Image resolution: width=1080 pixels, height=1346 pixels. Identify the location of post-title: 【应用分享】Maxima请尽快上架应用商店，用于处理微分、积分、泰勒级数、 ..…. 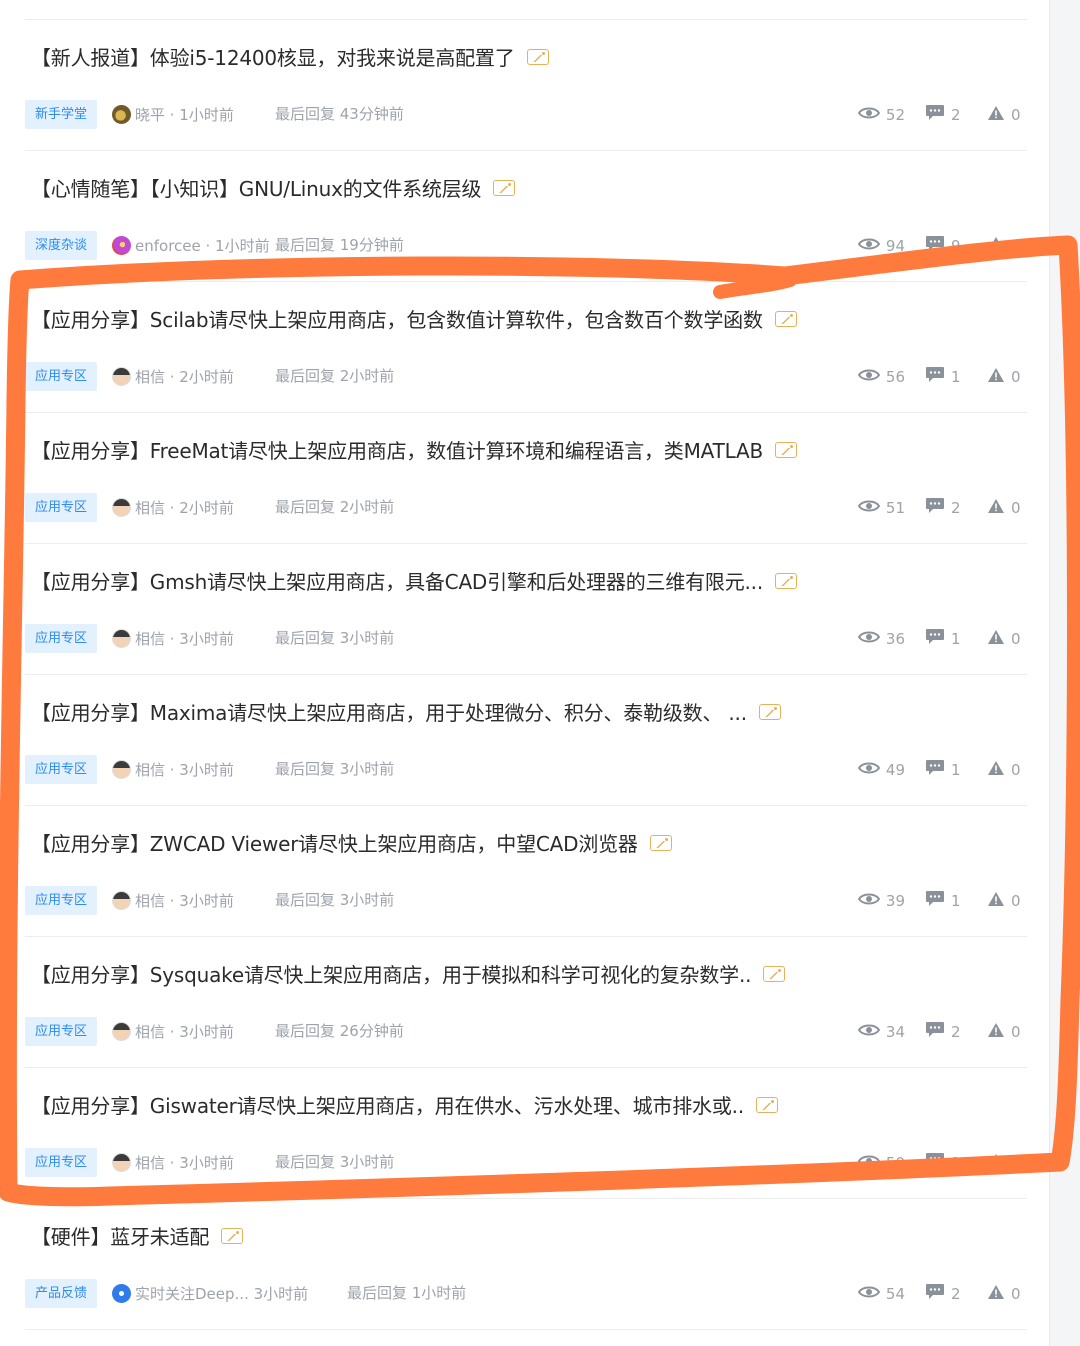
(406, 711).